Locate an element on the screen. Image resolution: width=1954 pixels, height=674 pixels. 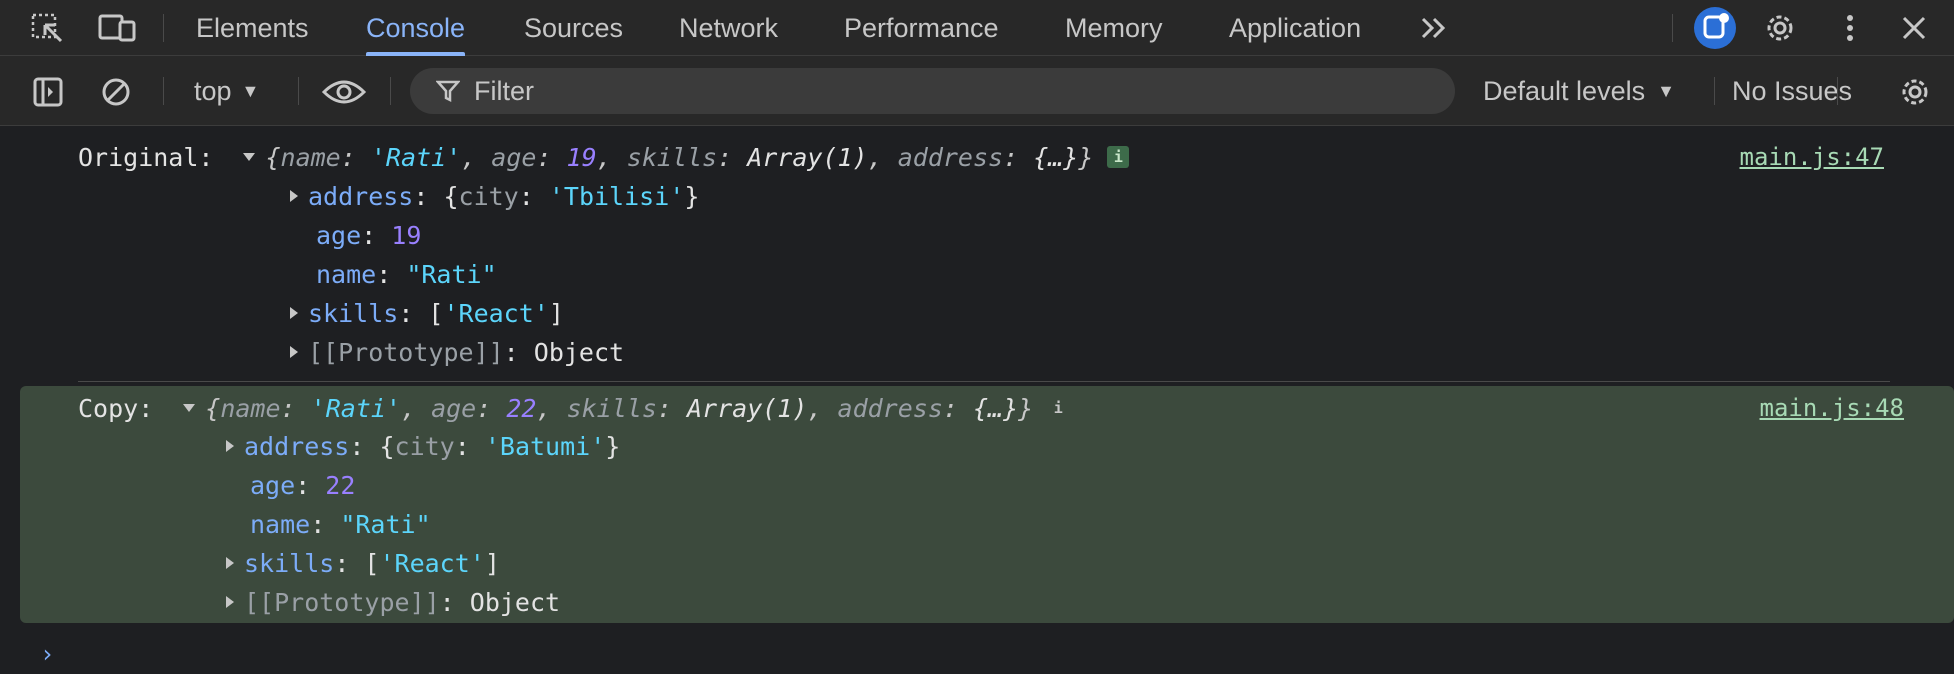
filter-placeholder: Filter is located at coordinates (504, 90).